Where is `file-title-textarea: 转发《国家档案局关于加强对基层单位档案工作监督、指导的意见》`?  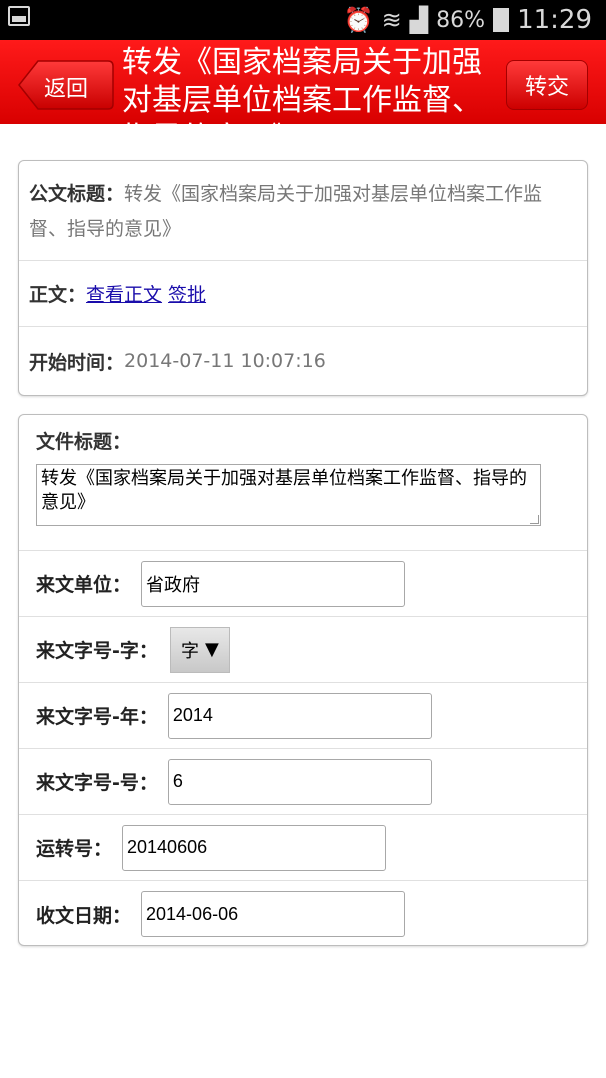
file-title-textarea: 转发《国家档案局关于加强对基层单位档案工作监督、指导的意见》 is located at coordinates (288, 495).